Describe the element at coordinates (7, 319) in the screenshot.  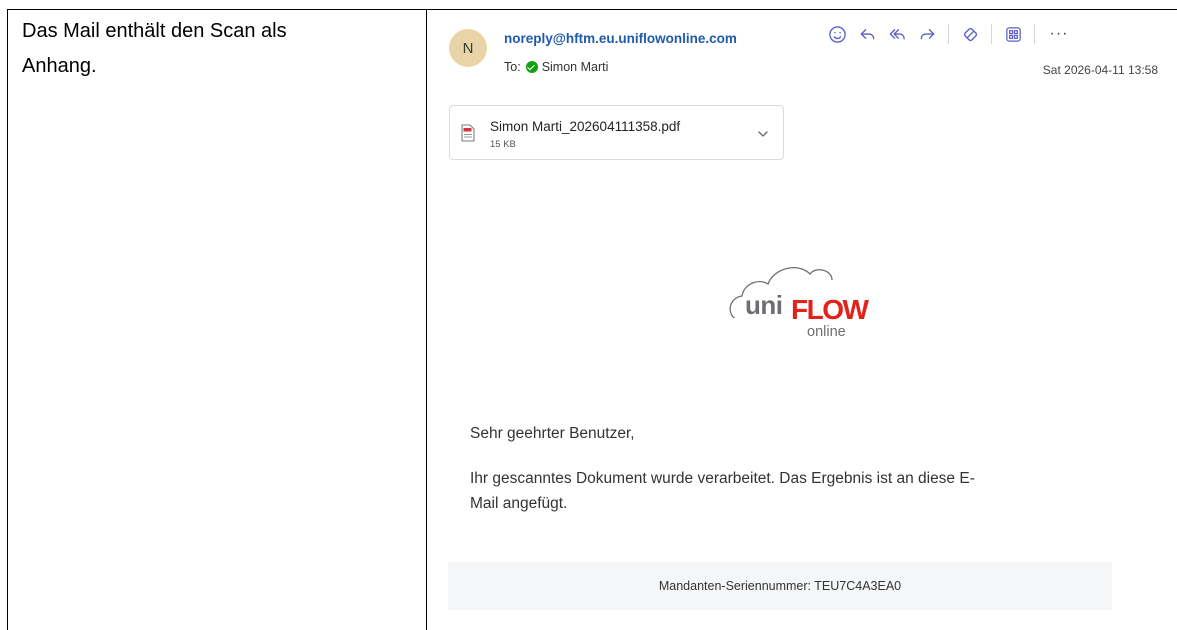
I see `table-border-left` at that location.